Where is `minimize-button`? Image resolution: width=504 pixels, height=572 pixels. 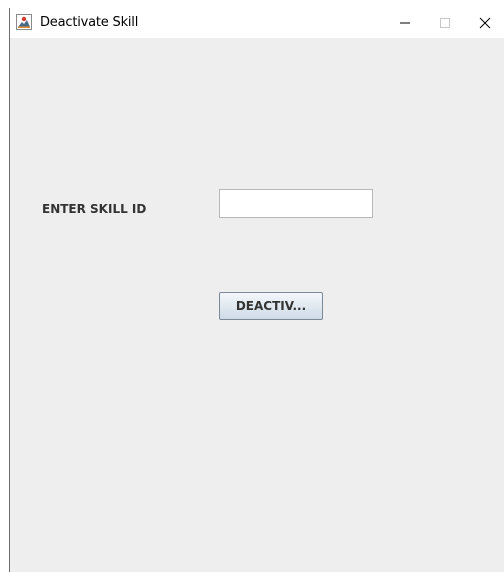 minimize-button is located at coordinates (405, 23).